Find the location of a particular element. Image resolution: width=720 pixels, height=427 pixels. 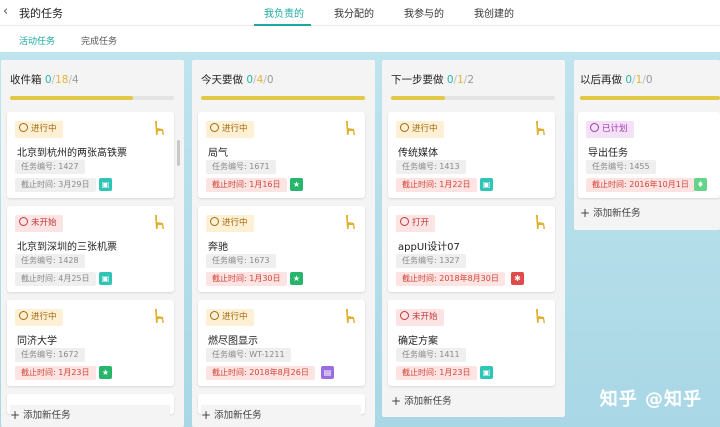

task-title: appUI设计07 is located at coordinates (429, 247).